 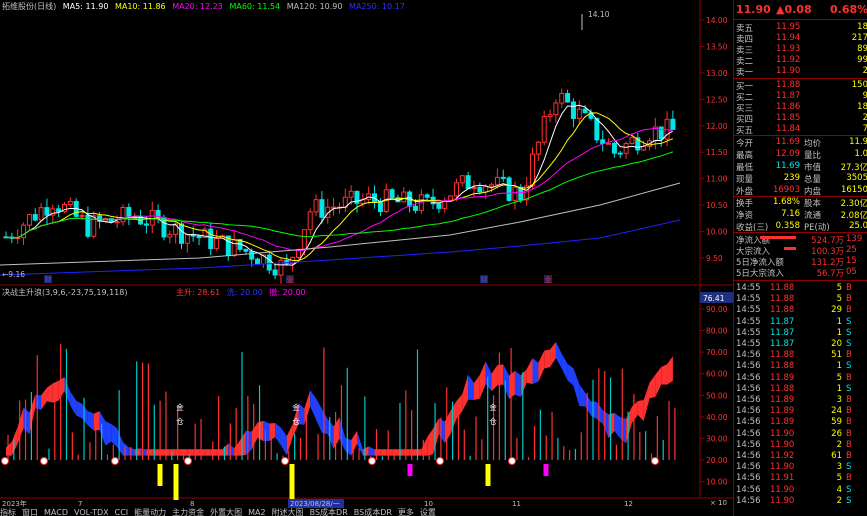 I want to click on ma20-value: MA20: 12.23, so click(x=197, y=6).